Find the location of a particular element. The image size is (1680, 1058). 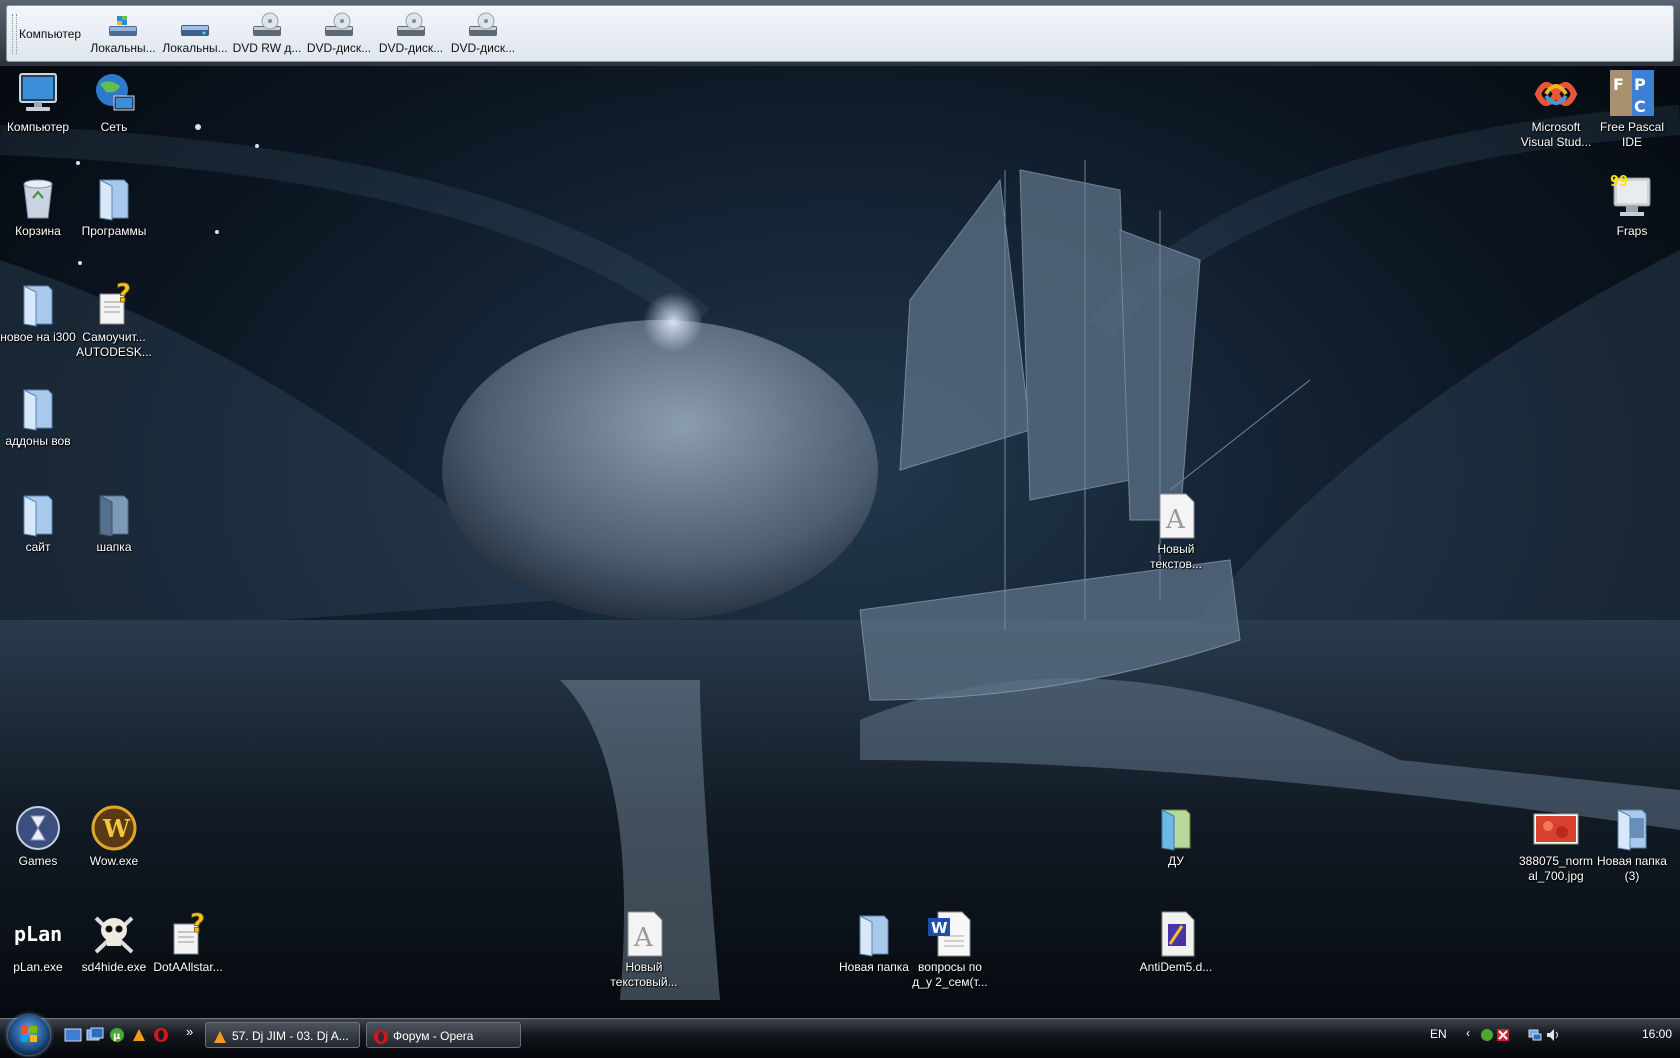

desktop-icon-games: Games is located at coordinates (38, 836).